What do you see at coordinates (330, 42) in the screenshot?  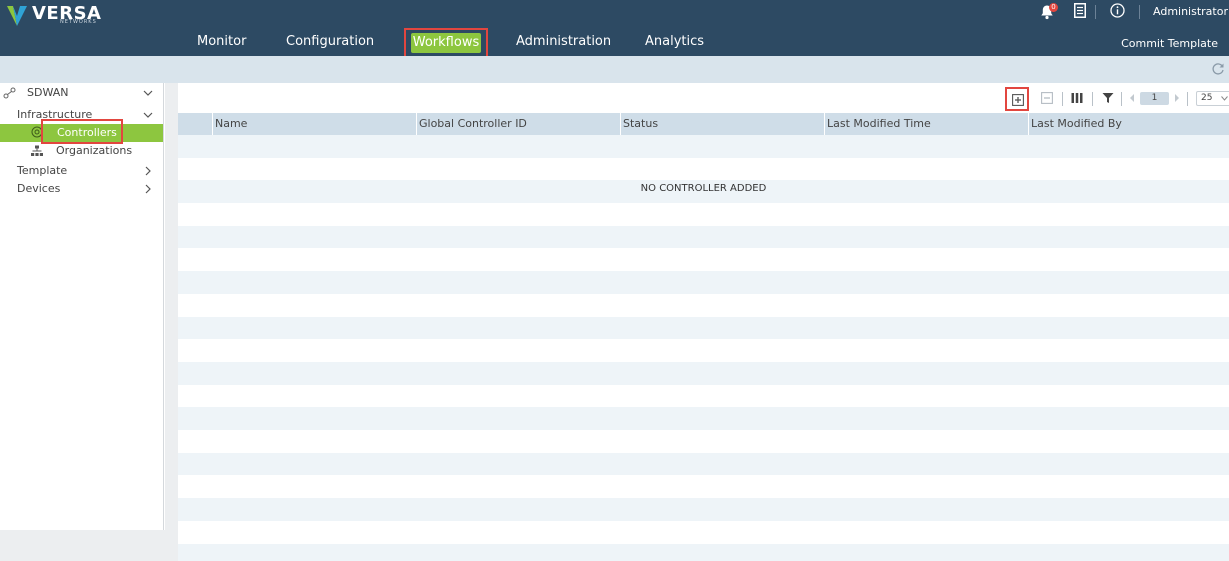 I see `nav-configuration: Configuration` at bounding box center [330, 42].